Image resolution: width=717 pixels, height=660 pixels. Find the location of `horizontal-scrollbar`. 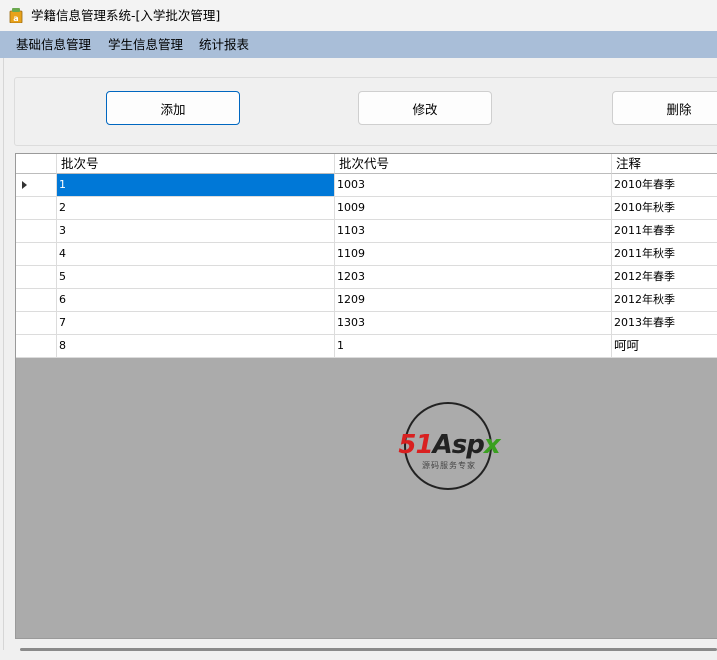

horizontal-scrollbar is located at coordinates (366, 650).